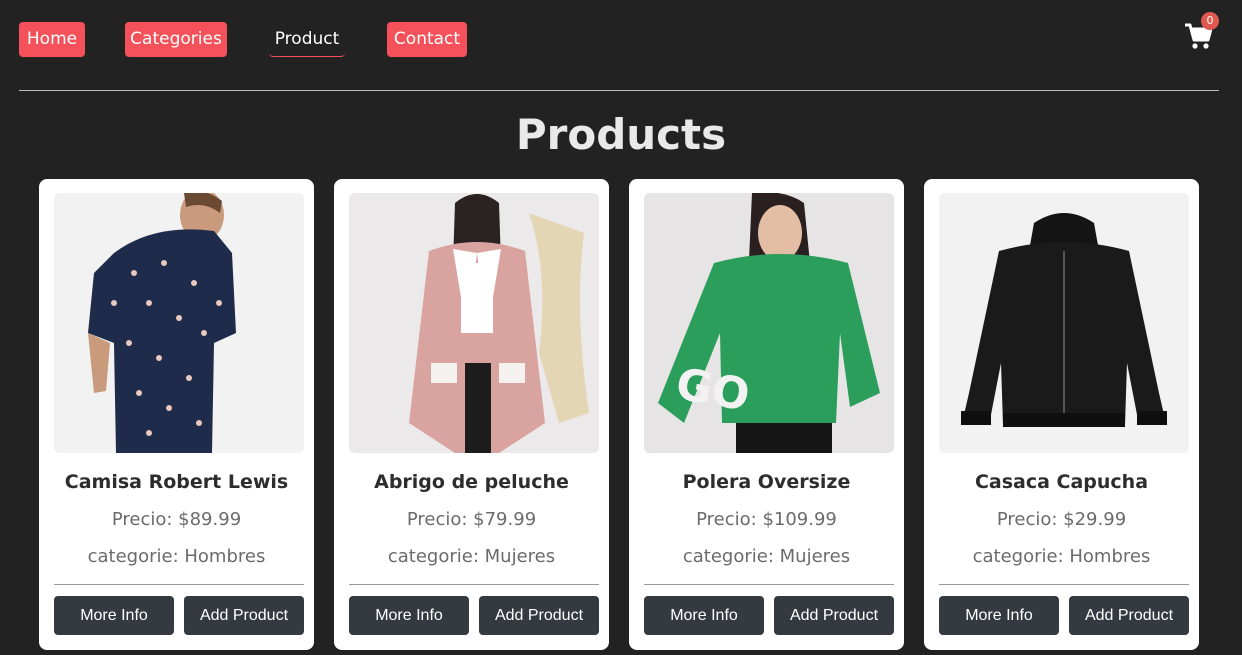 The height and width of the screenshot is (655, 1242). Describe the element at coordinates (1064, 323) in the screenshot. I see `product-image-jacket` at that location.